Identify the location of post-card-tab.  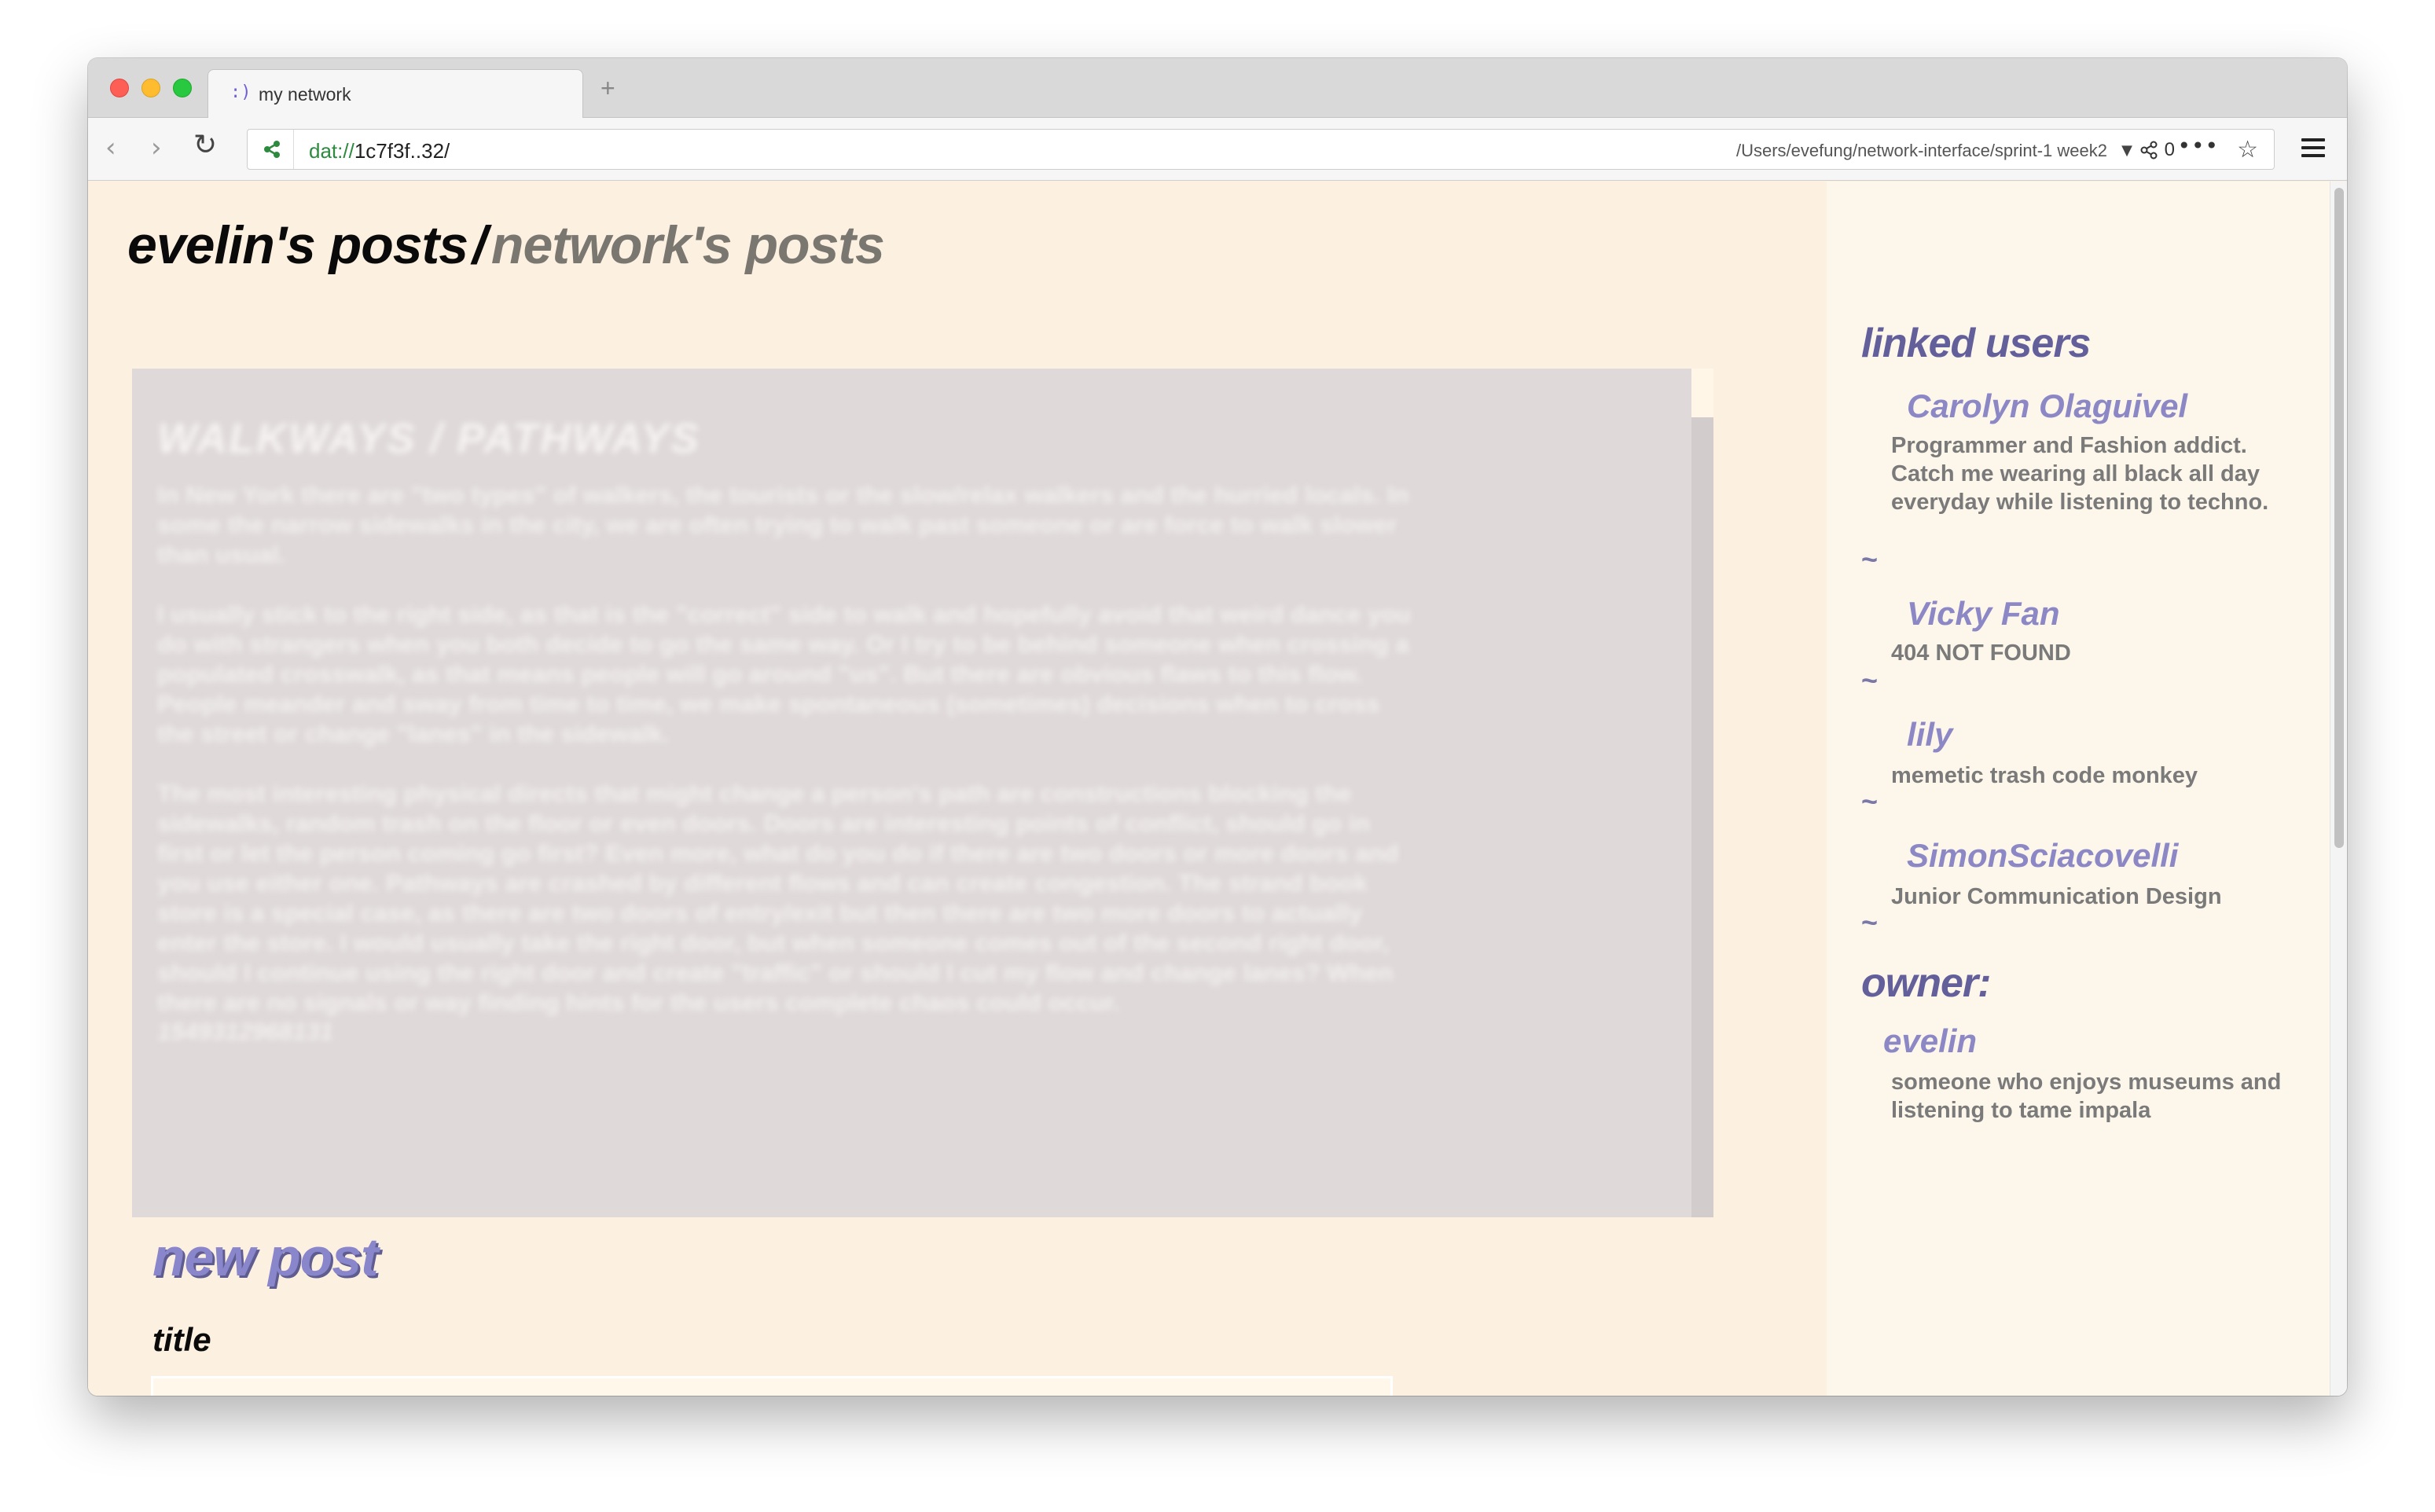
(1702, 393).